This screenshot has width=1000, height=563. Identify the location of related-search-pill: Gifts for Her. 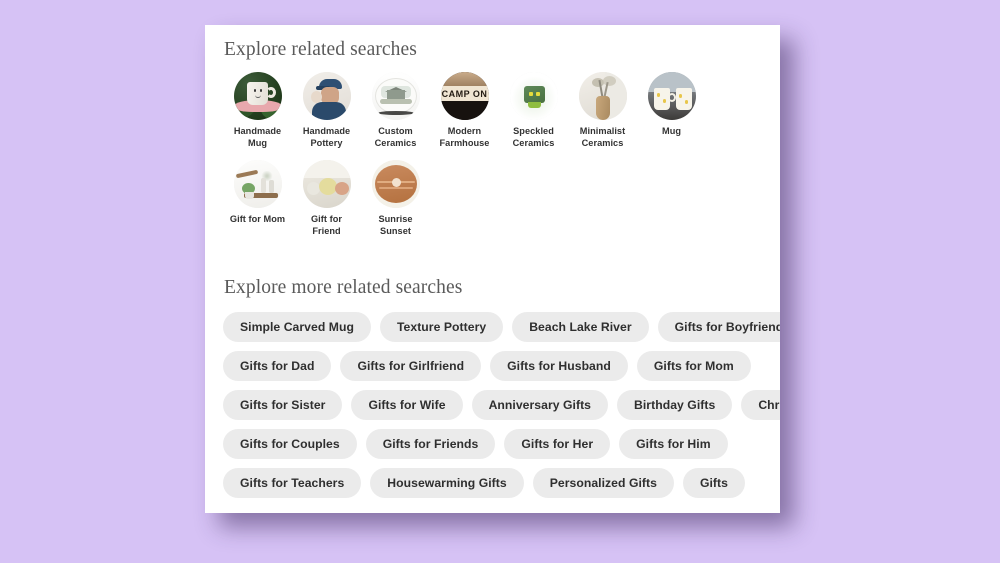
(557, 444).